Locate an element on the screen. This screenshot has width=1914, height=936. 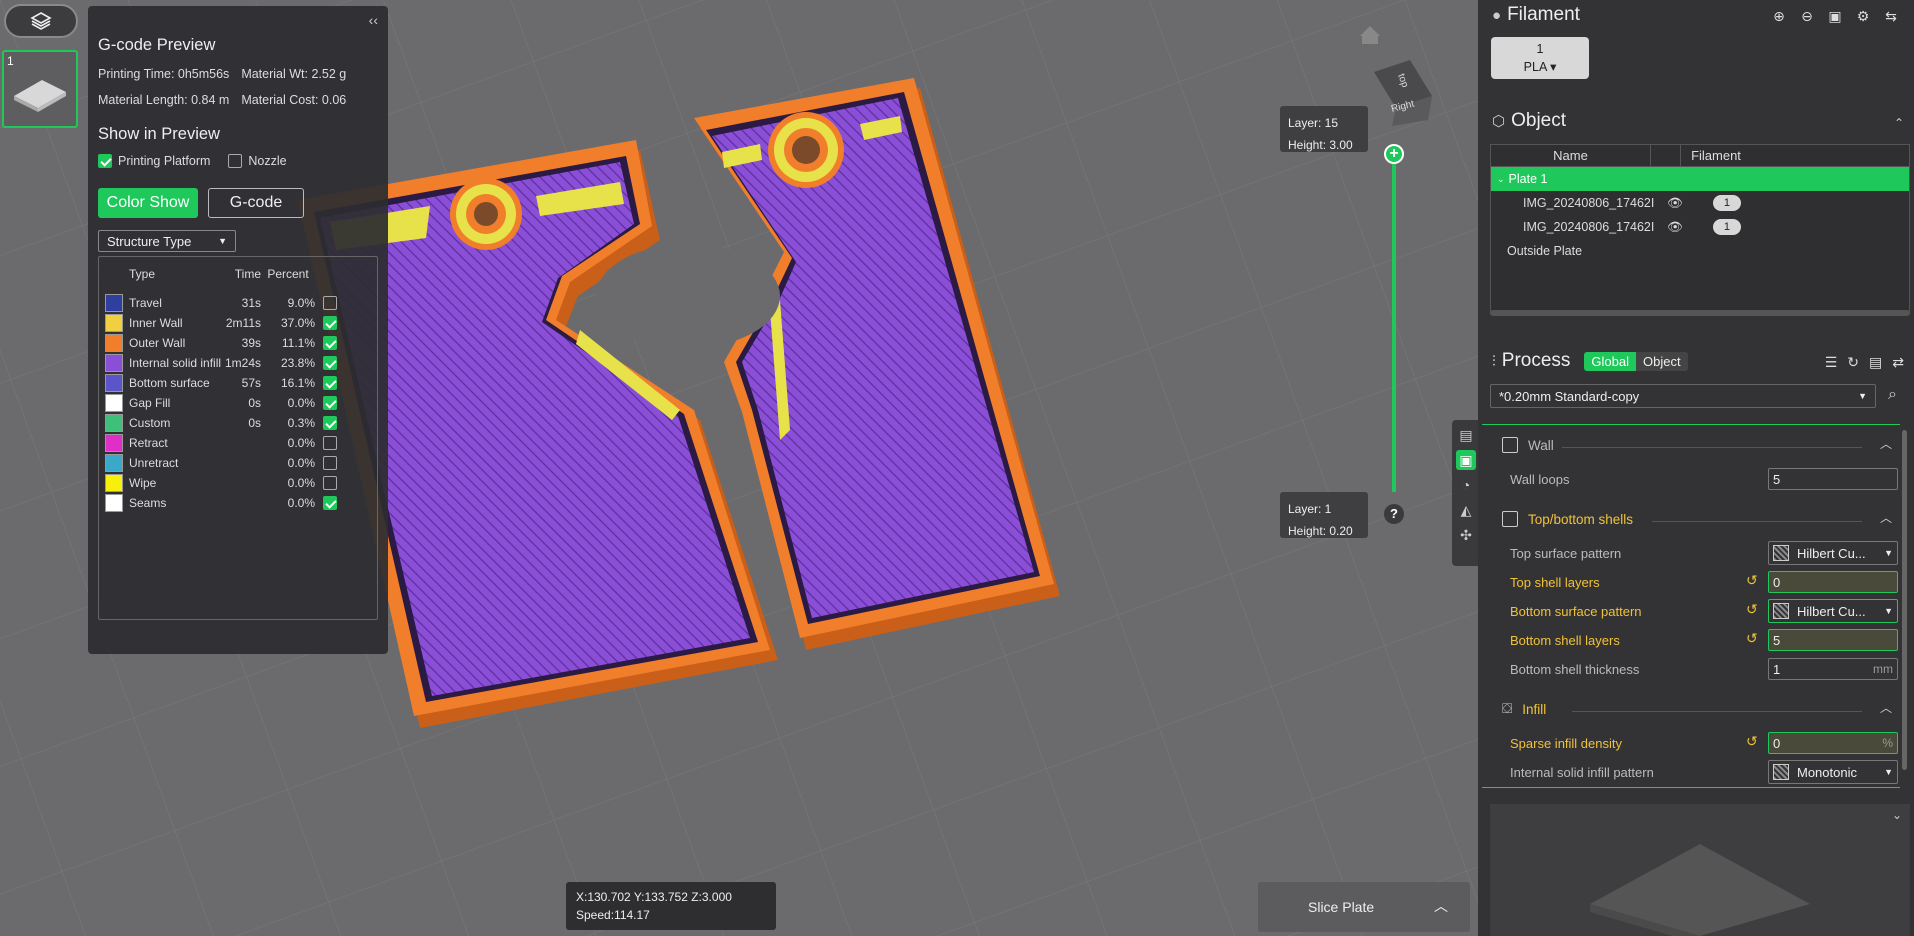
quality-icon: ▤ is located at coordinates (1466, 435).